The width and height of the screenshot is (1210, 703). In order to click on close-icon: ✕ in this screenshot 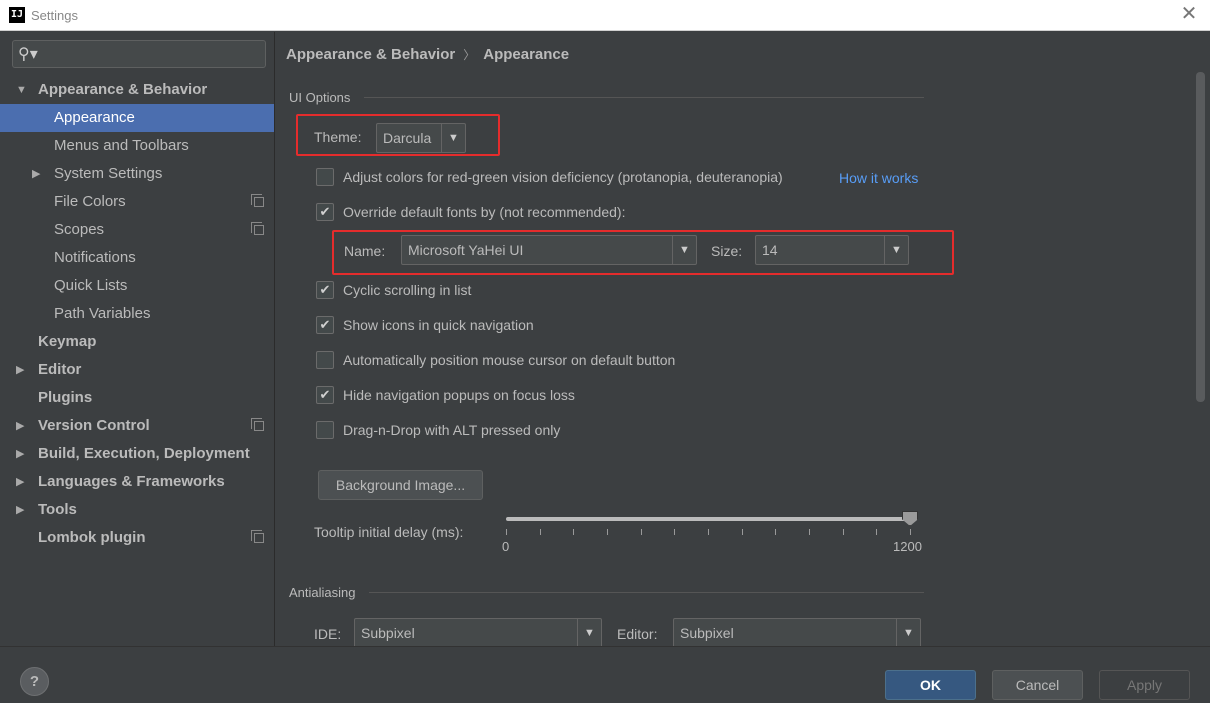, I will do `click(1189, 14)`.